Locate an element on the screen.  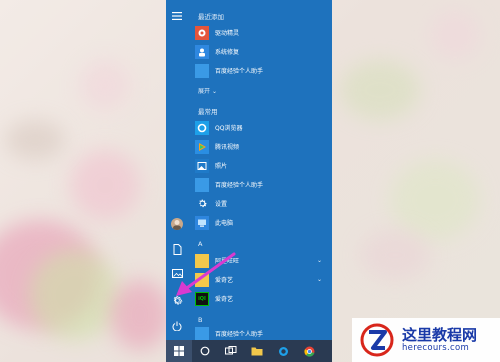
app-system-repair: 系统修复 is located at coordinates (261, 51).